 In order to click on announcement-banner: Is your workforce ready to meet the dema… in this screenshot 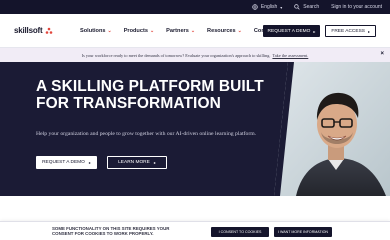, I will do `click(195, 55)`.